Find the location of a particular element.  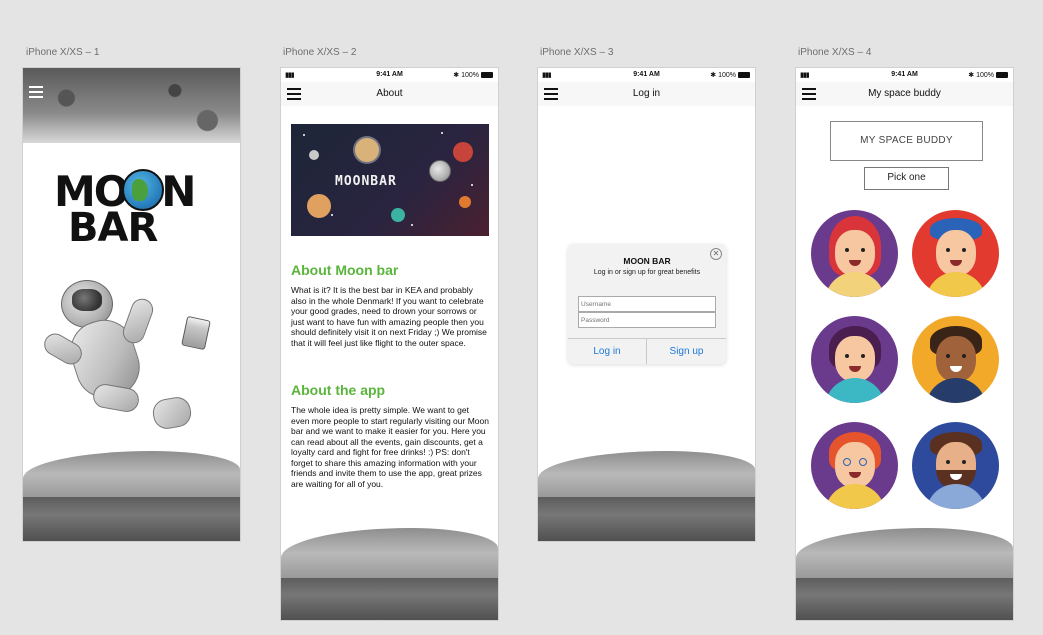

login-button: Log in is located at coordinates (607, 351).